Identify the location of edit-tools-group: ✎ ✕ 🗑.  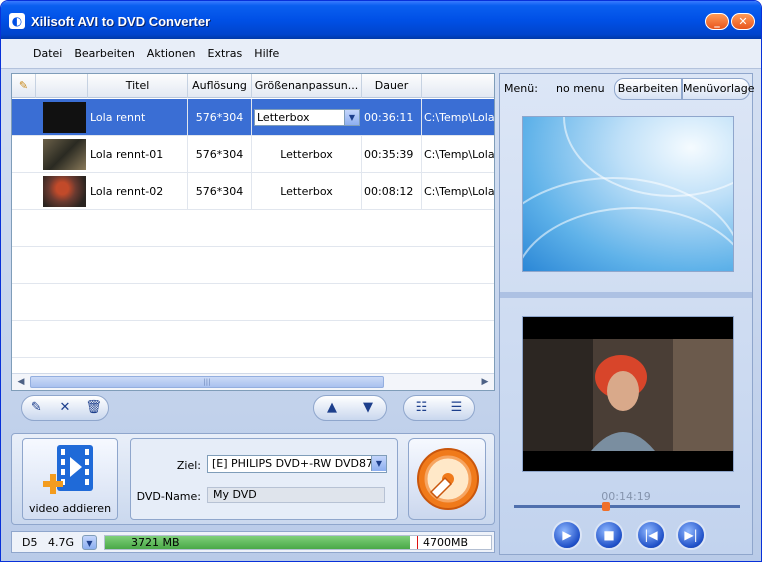
(65, 408).